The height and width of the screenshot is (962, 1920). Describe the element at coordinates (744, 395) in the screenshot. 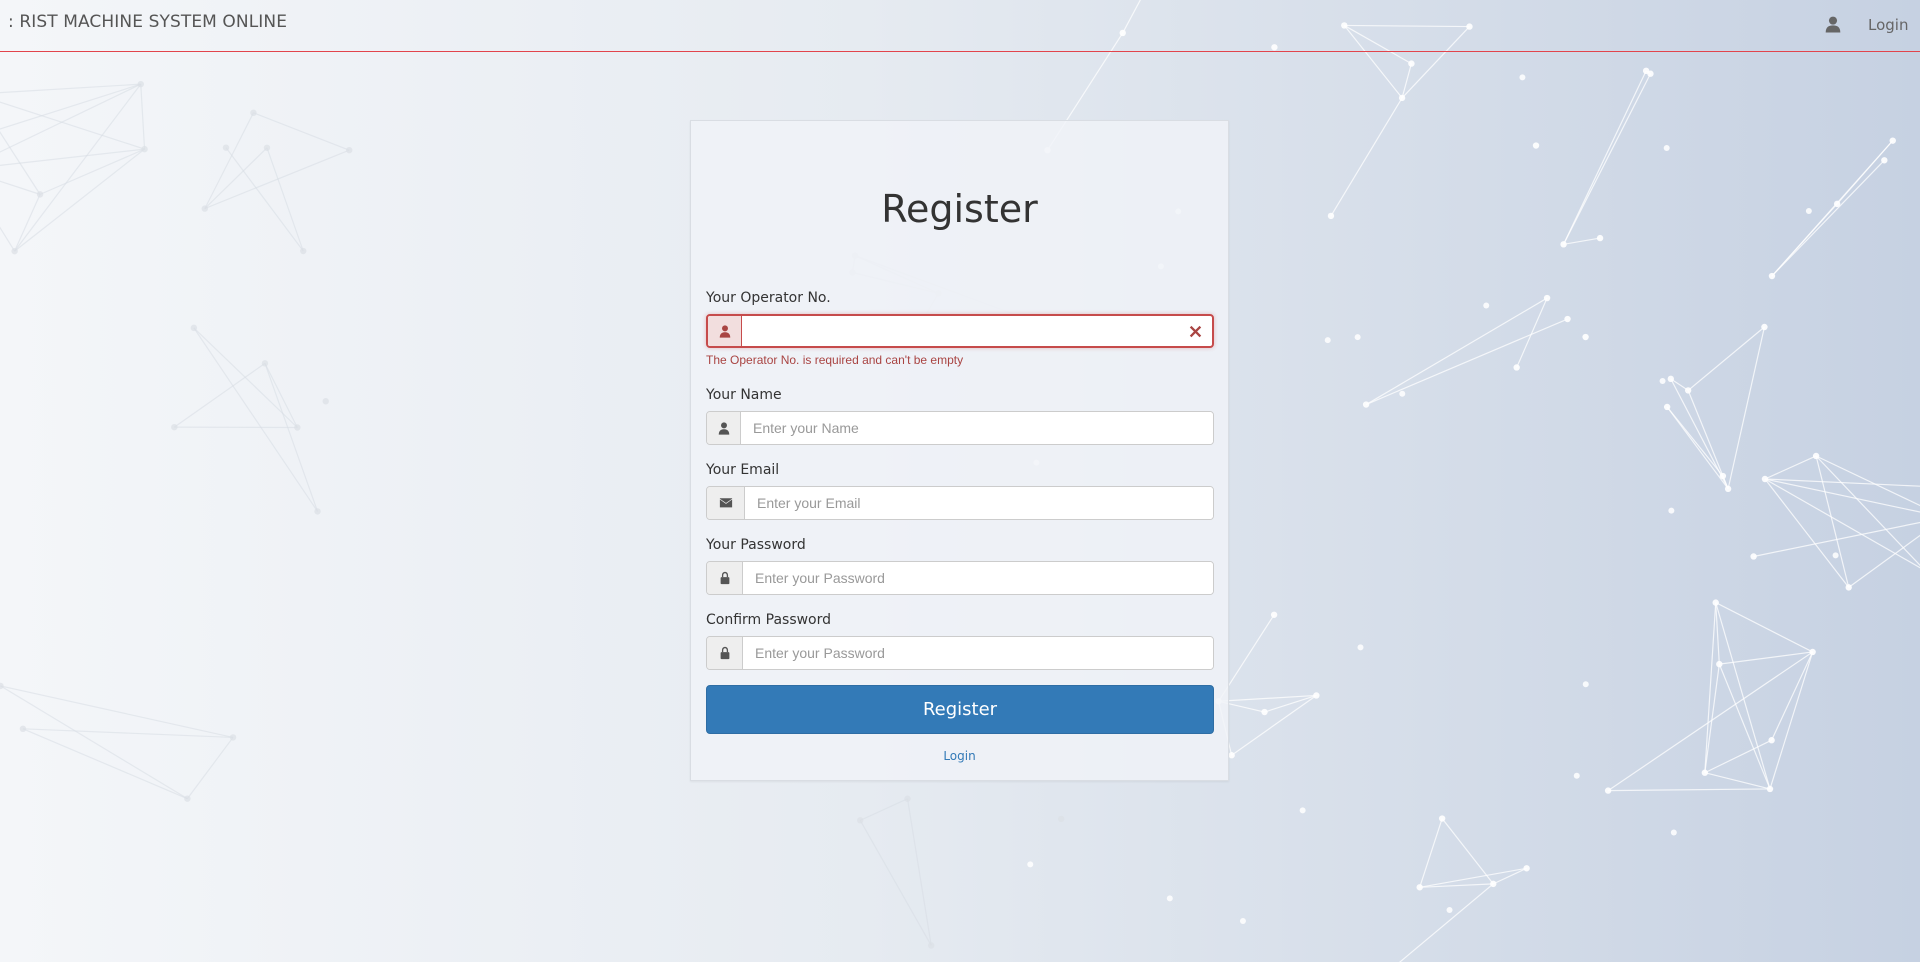

I see `name-label: Your Name` at that location.